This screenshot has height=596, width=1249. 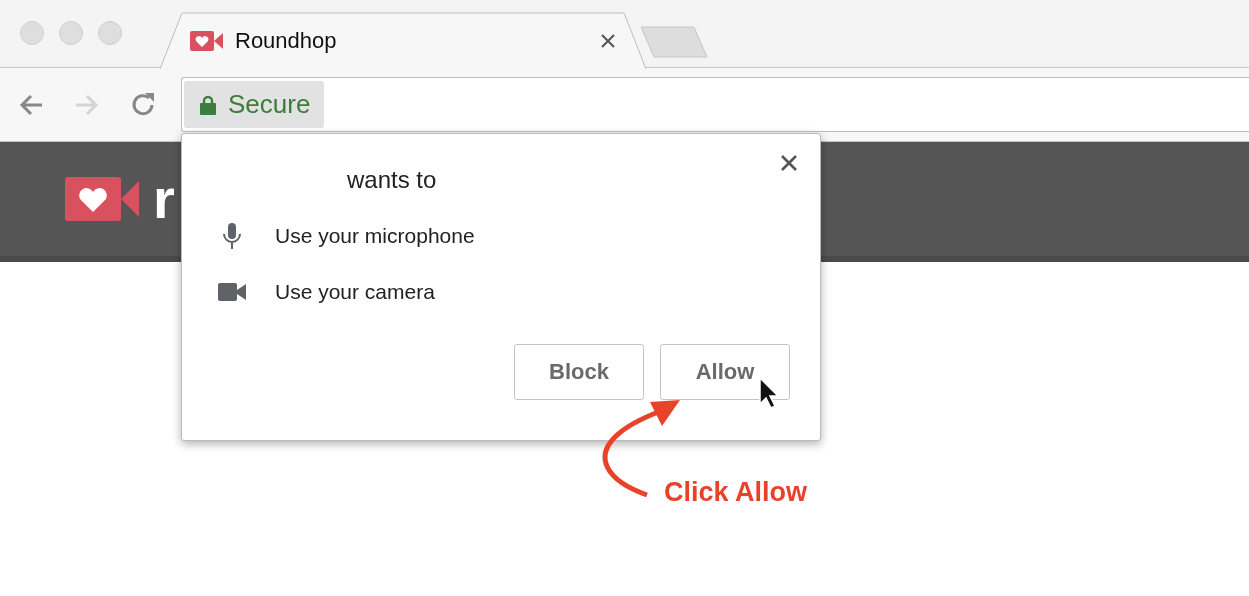 What do you see at coordinates (206, 40) in the screenshot?
I see `video-heart-icon` at bounding box center [206, 40].